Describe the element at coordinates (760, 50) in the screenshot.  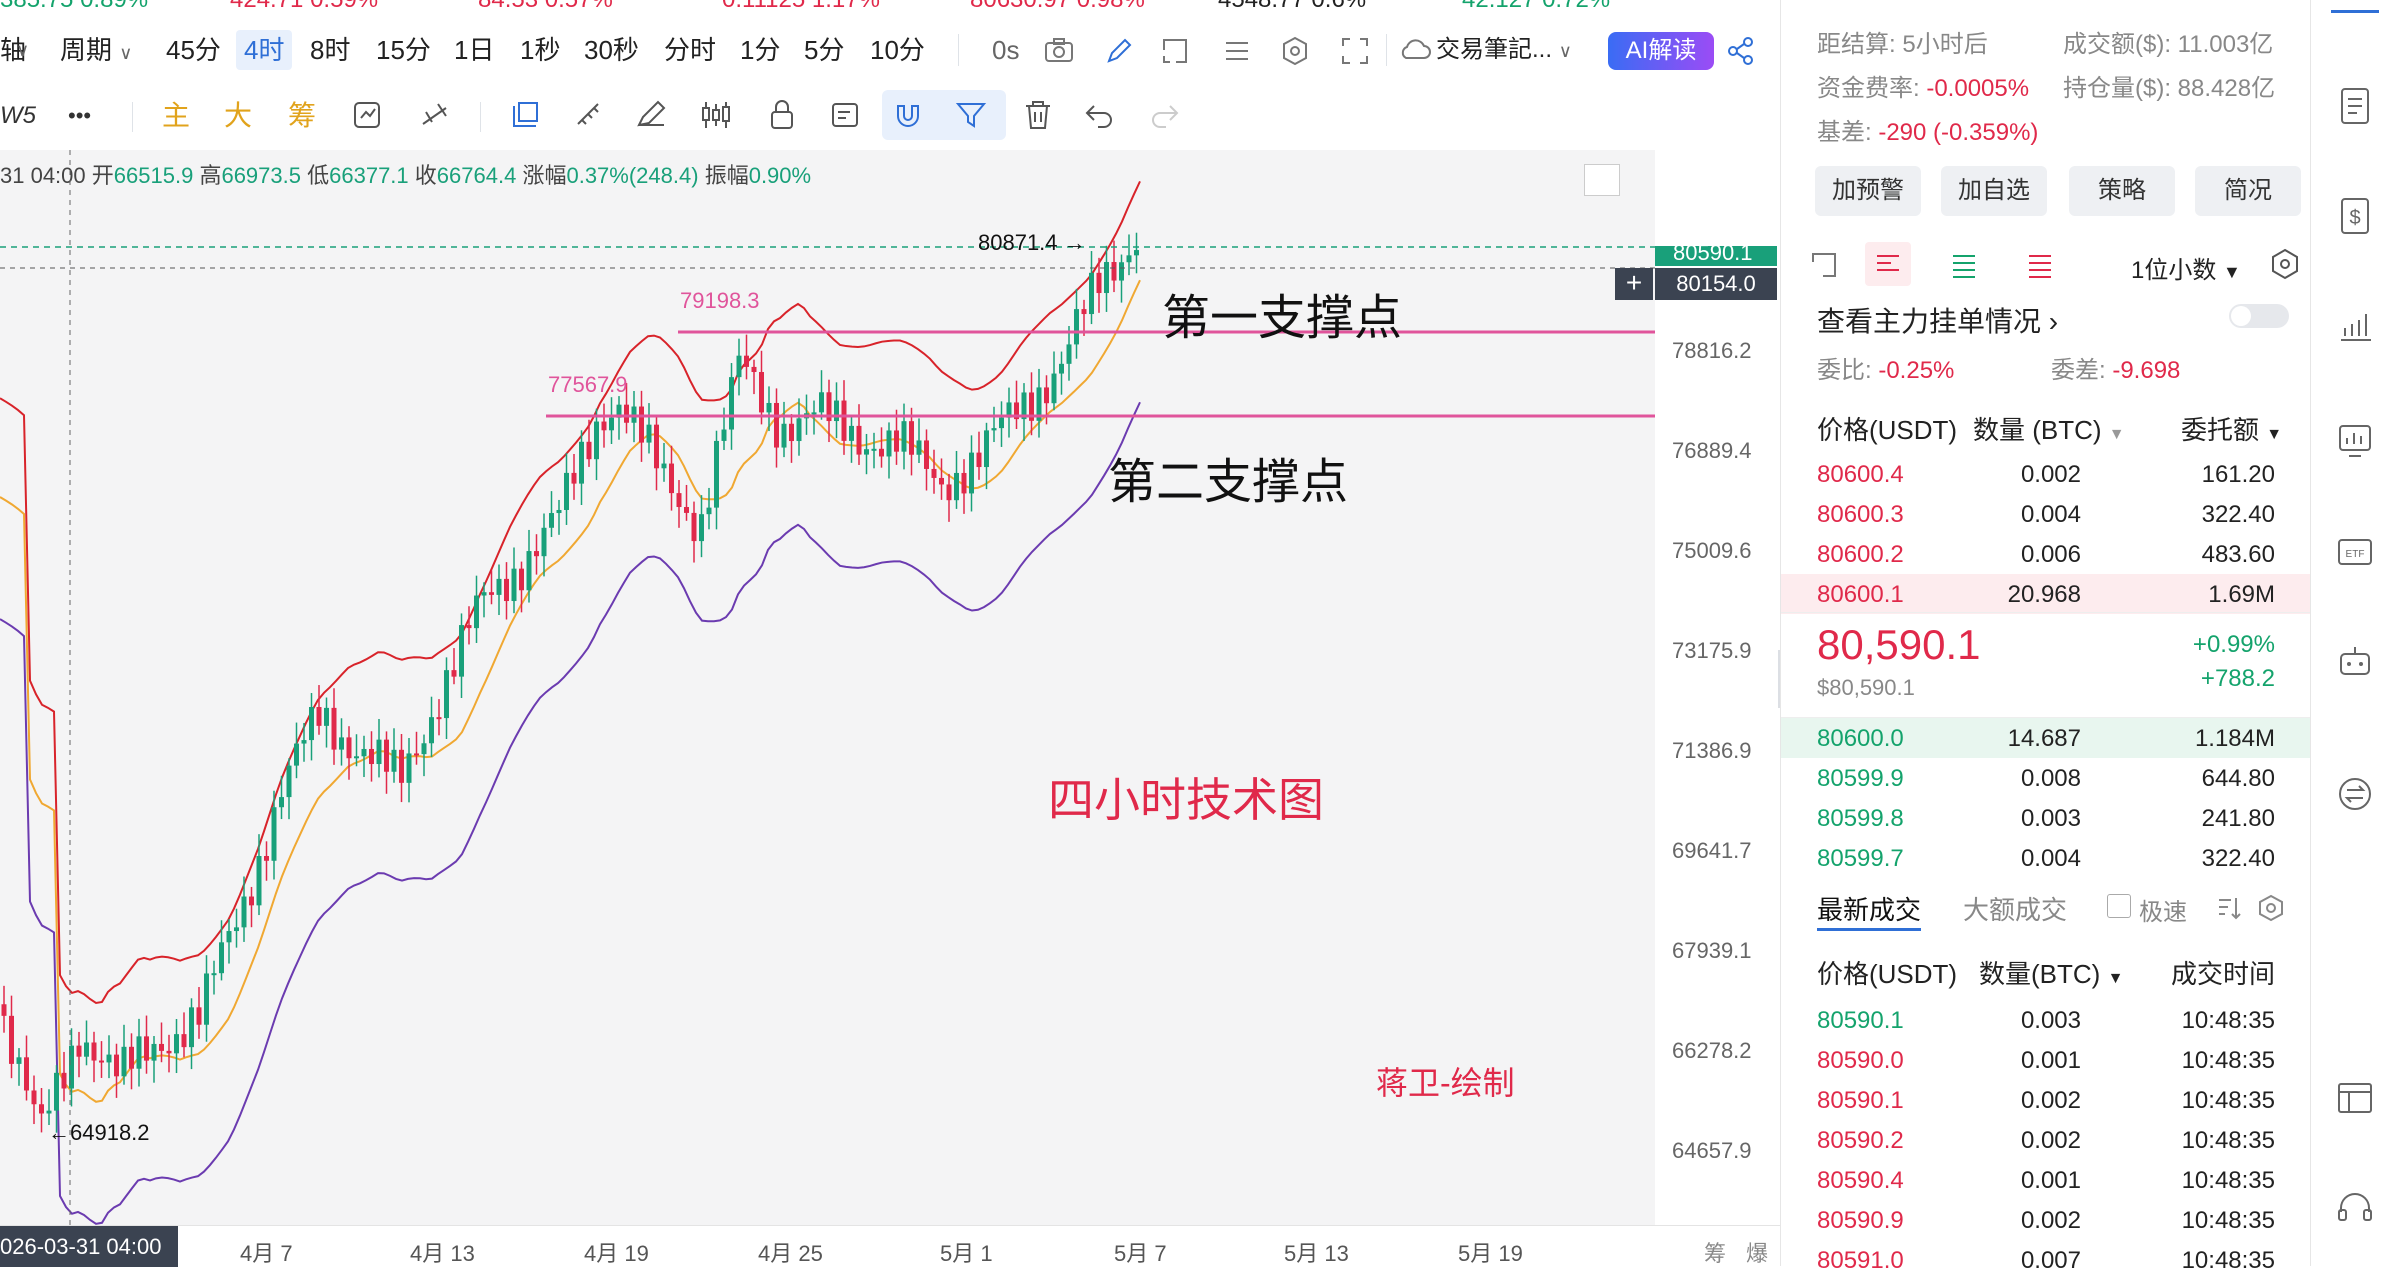
I see `period-1m: 1分` at that location.